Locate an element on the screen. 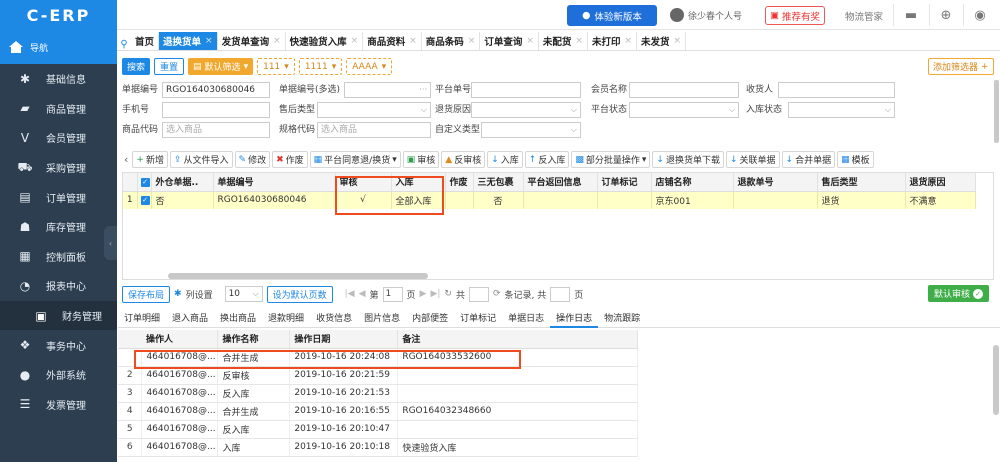  action-button: ↓ 合并单据 is located at coordinates (808, 159).